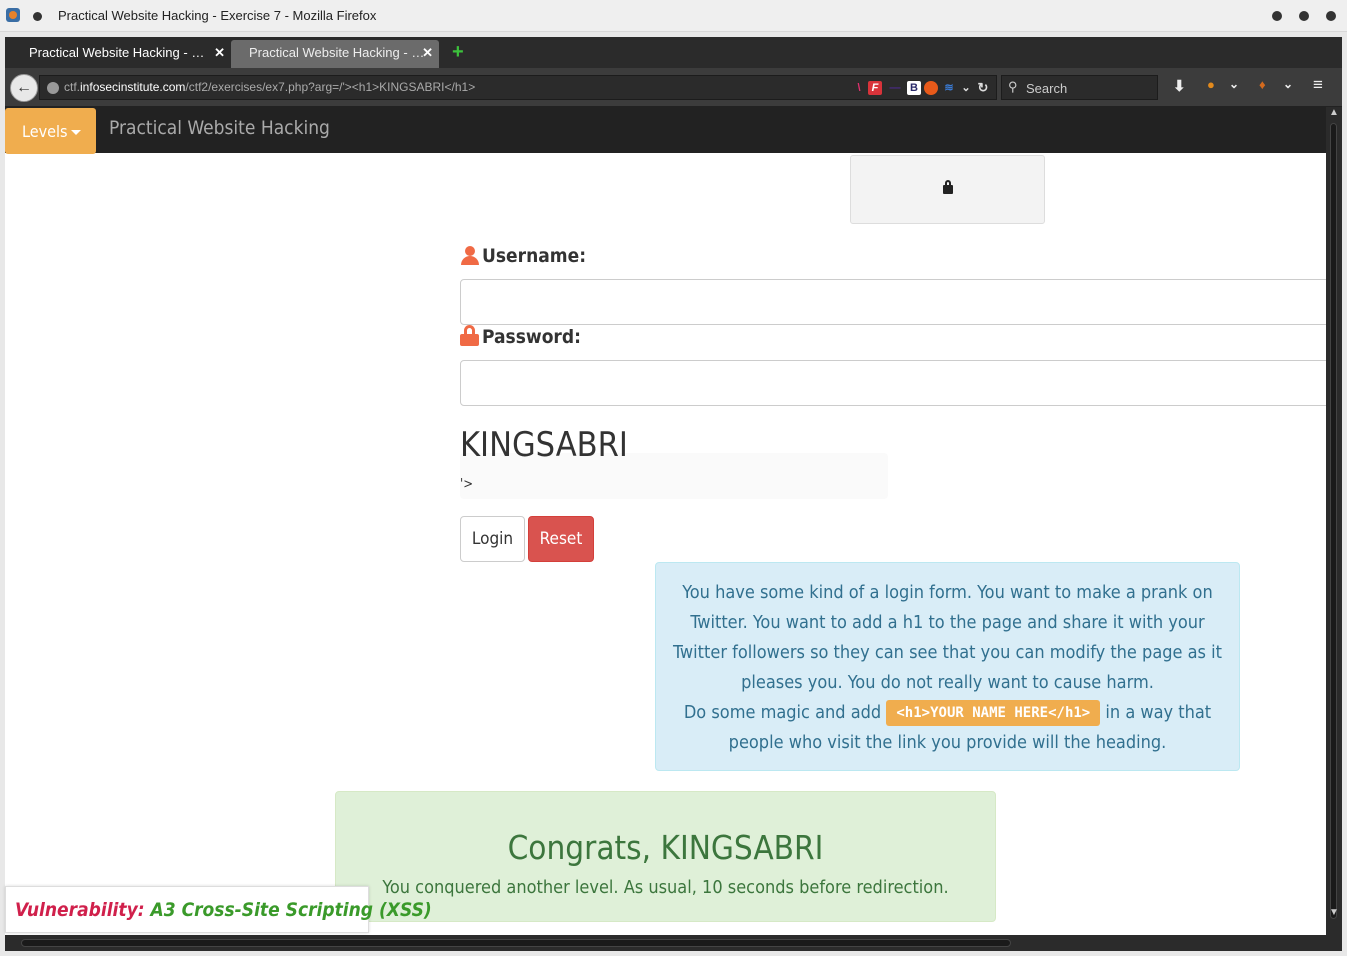  What do you see at coordinates (470, 255) in the screenshot?
I see `user-icon` at bounding box center [470, 255].